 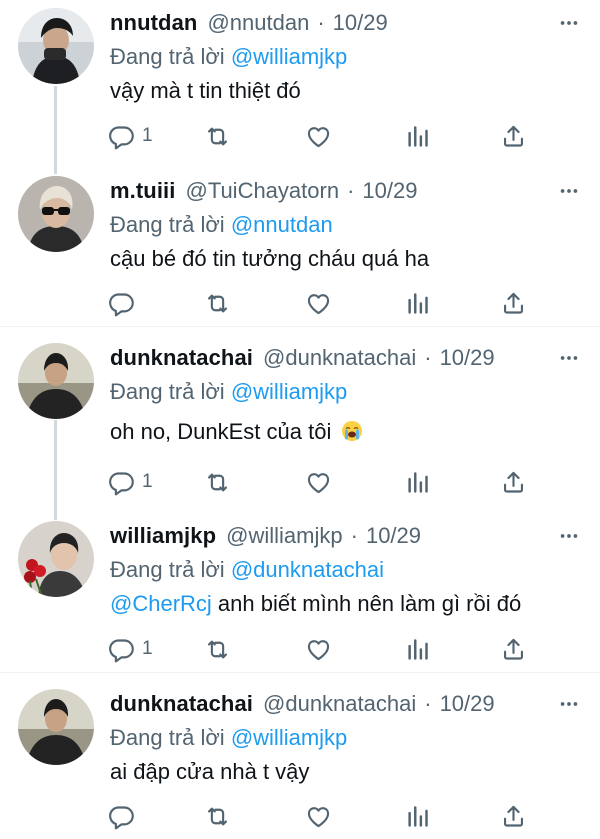 I want to click on tweet-text-container: oh no, DunkEst của tôi, so click(x=236, y=432).